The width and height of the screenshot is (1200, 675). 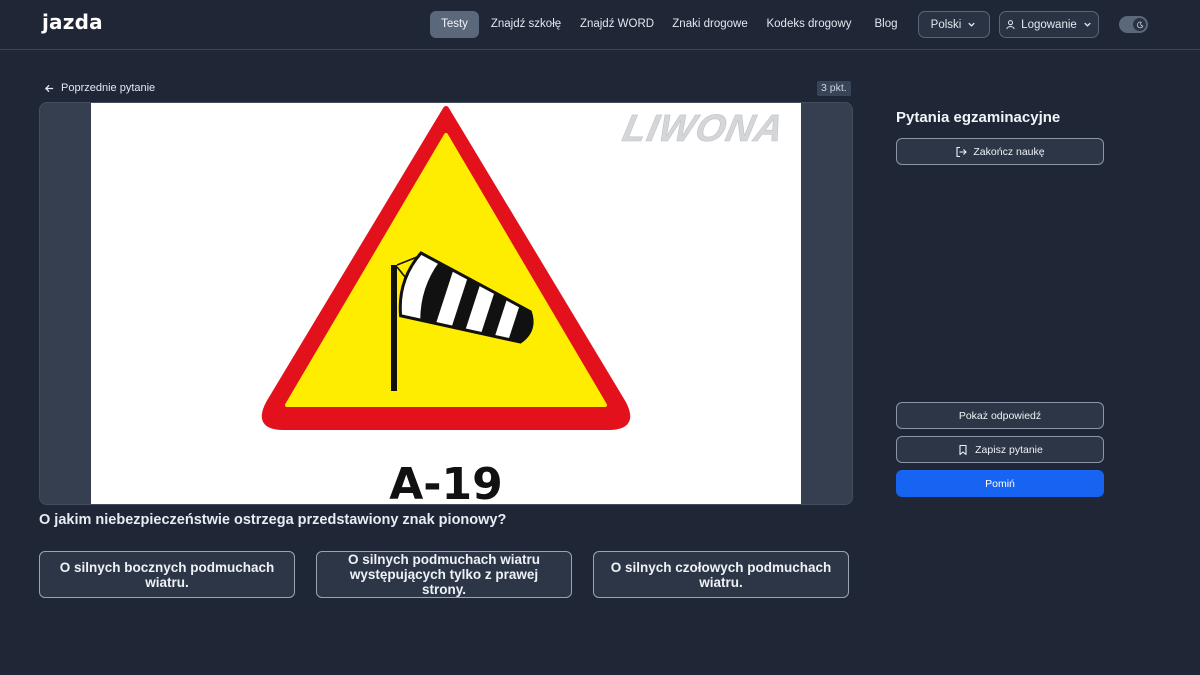 I want to click on save-question-label: Zapisz pytanie, so click(x=1009, y=449).